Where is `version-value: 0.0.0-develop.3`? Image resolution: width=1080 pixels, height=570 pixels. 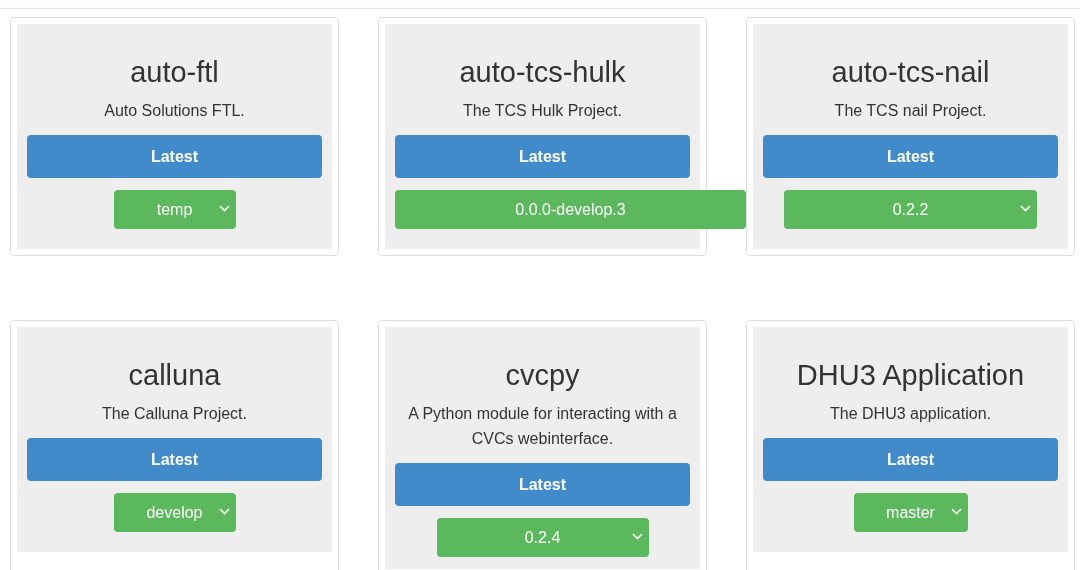
version-value: 0.0.0-develop.3 is located at coordinates (570, 209).